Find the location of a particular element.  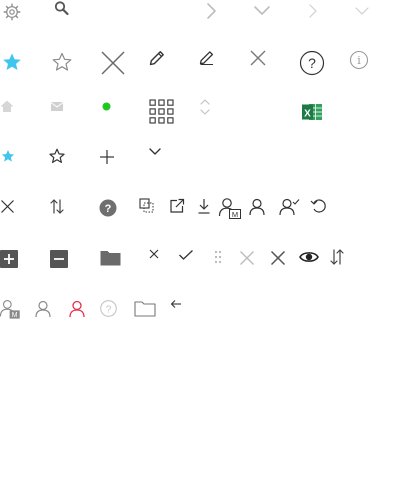

minus-square-icon is located at coordinates (59, 259).